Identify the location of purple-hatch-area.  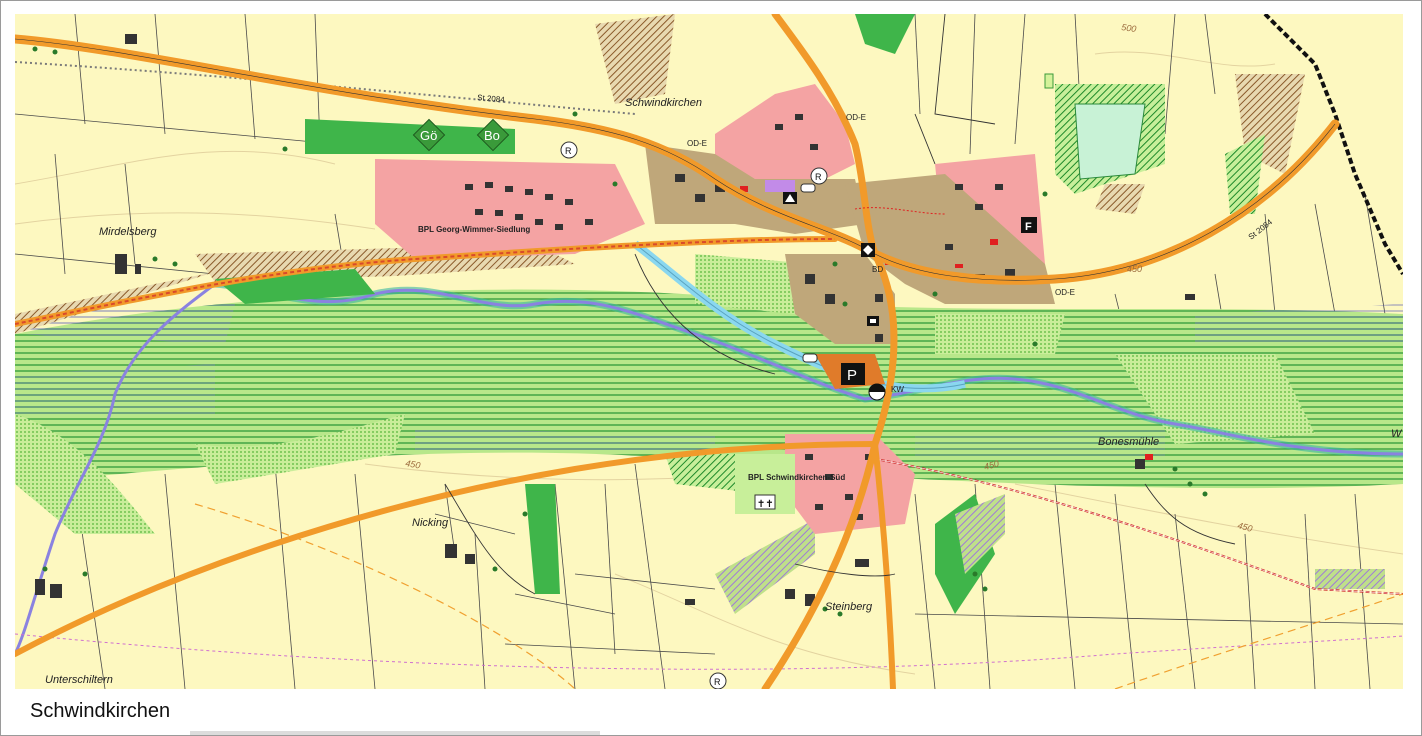
(765, 566).